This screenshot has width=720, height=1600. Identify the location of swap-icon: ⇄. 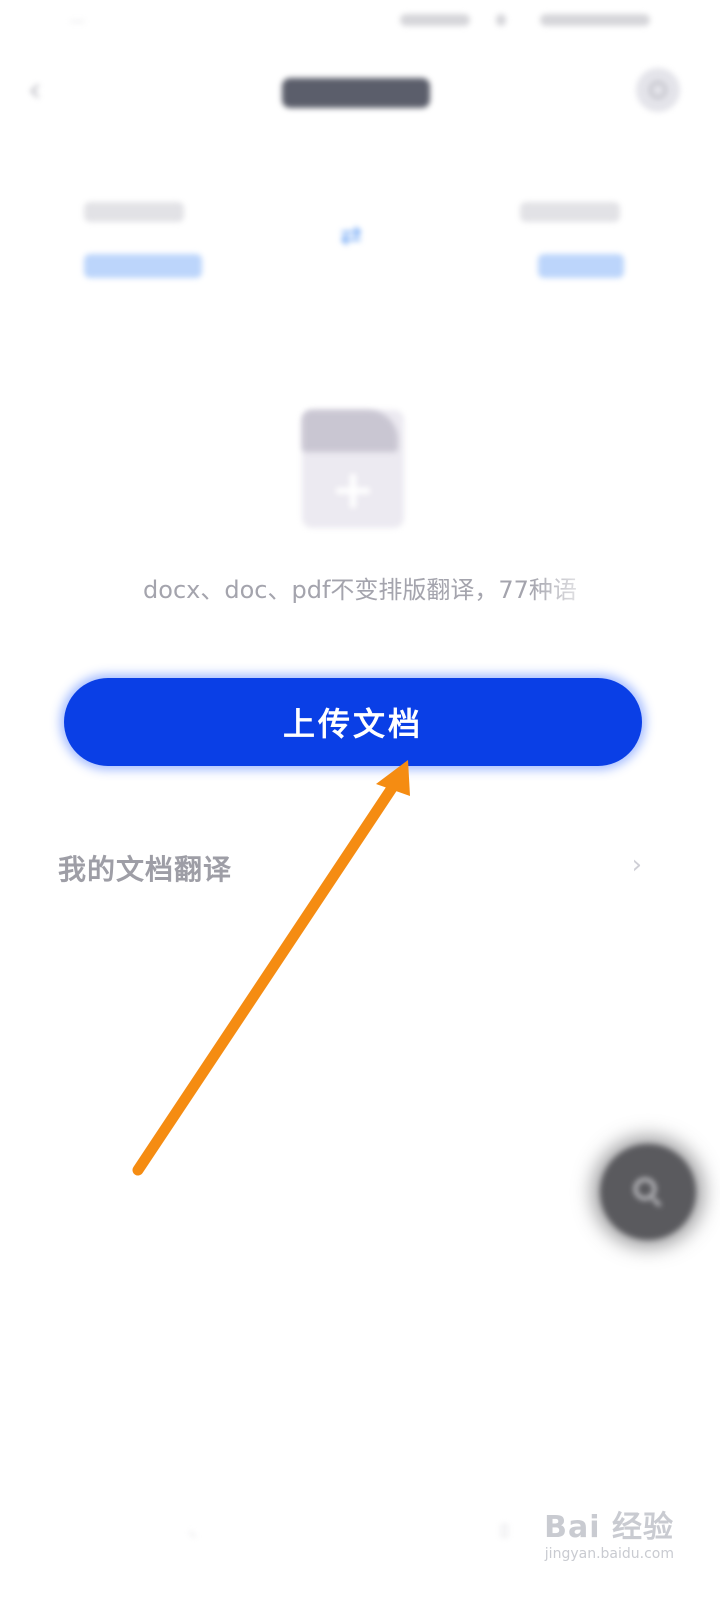
(351, 236).